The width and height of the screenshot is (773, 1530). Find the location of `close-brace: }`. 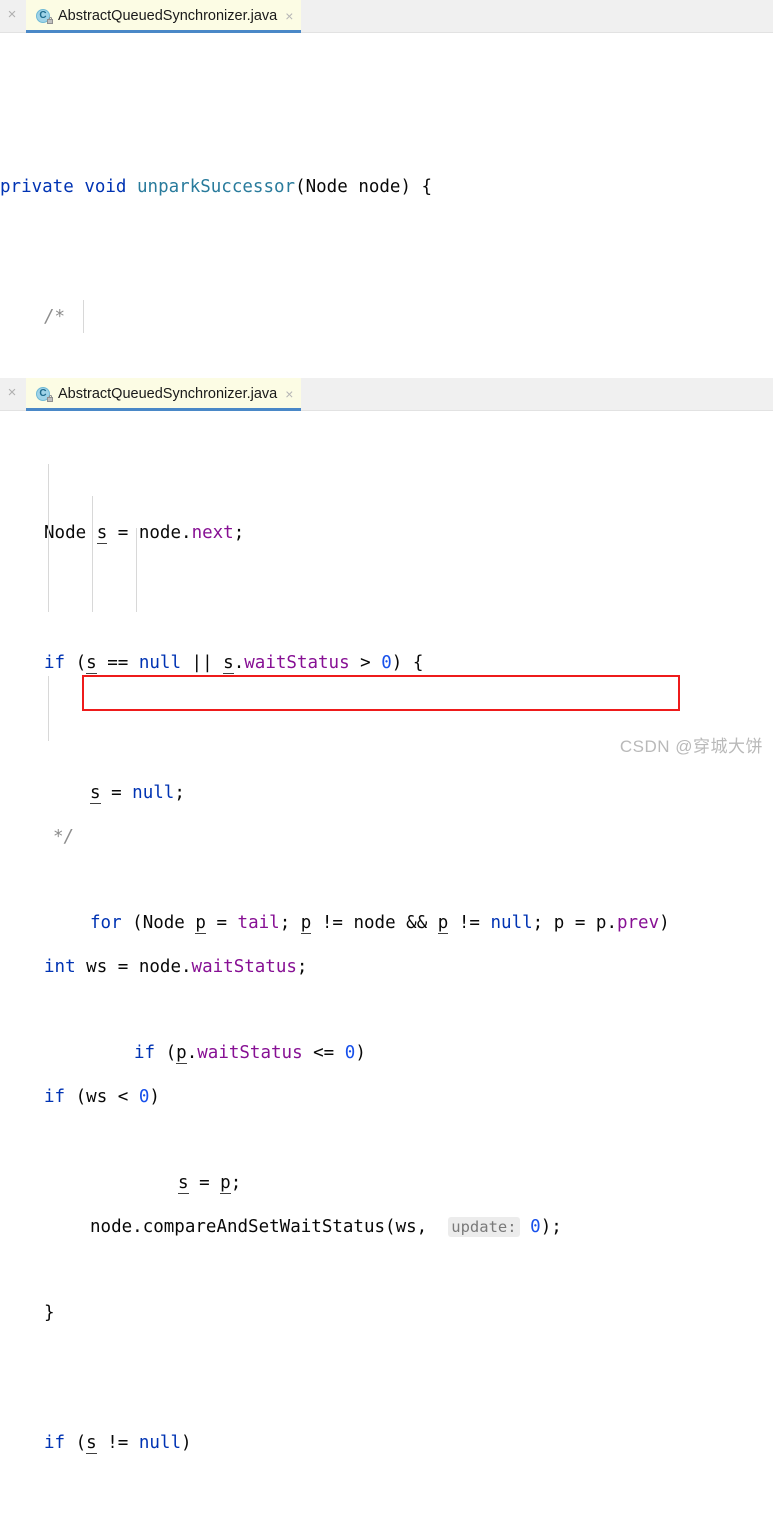

close-brace: } is located at coordinates (49, 1312).